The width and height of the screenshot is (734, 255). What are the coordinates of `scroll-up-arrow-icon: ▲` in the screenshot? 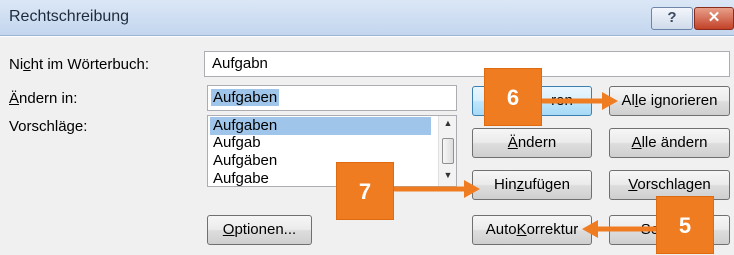 It's located at (447, 125).